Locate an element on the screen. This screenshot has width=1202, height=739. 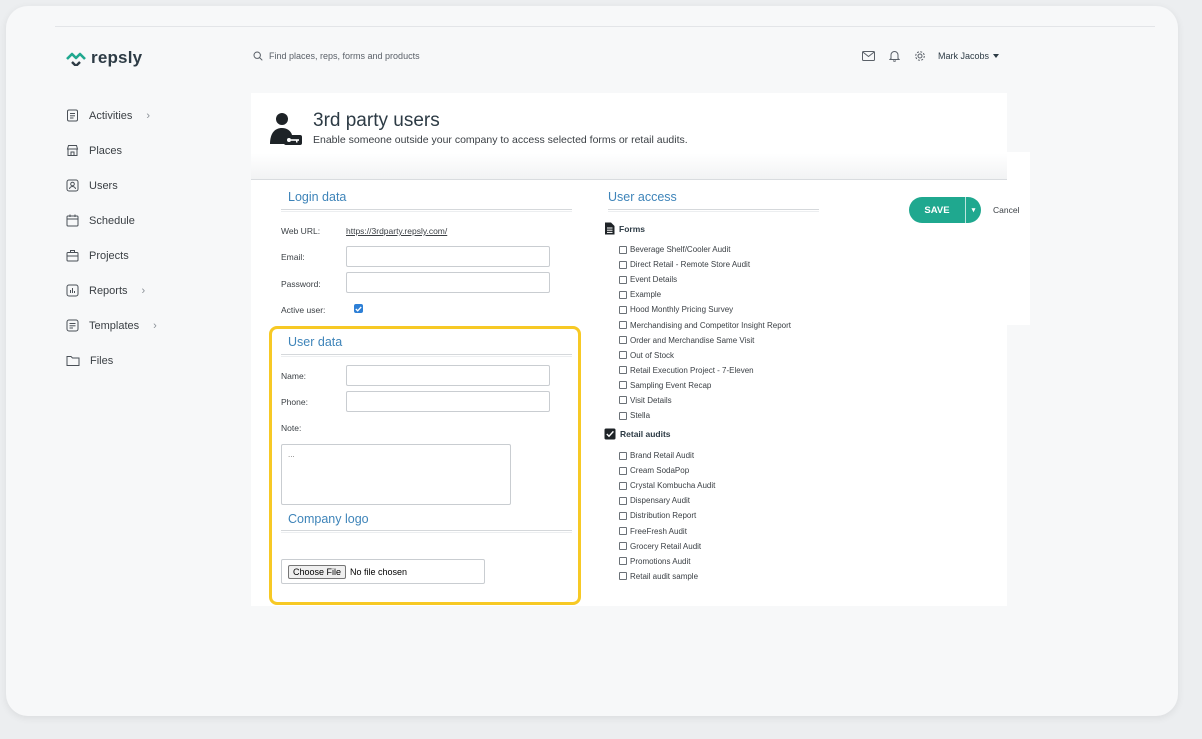
form-checkbox-item: Out of Stock is located at coordinates (705, 355).